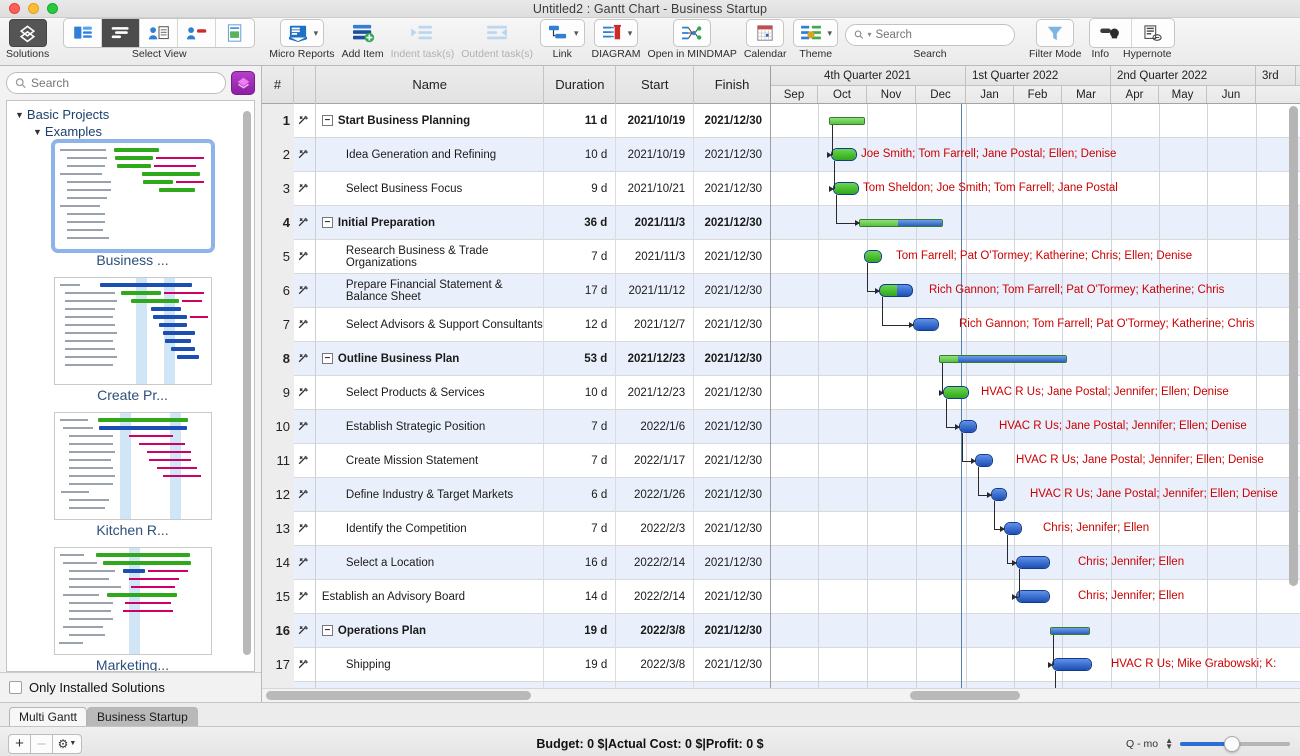 This screenshot has width=1300, height=756. I want to click on task-name-cell: Select Business Focus, so click(430, 188).